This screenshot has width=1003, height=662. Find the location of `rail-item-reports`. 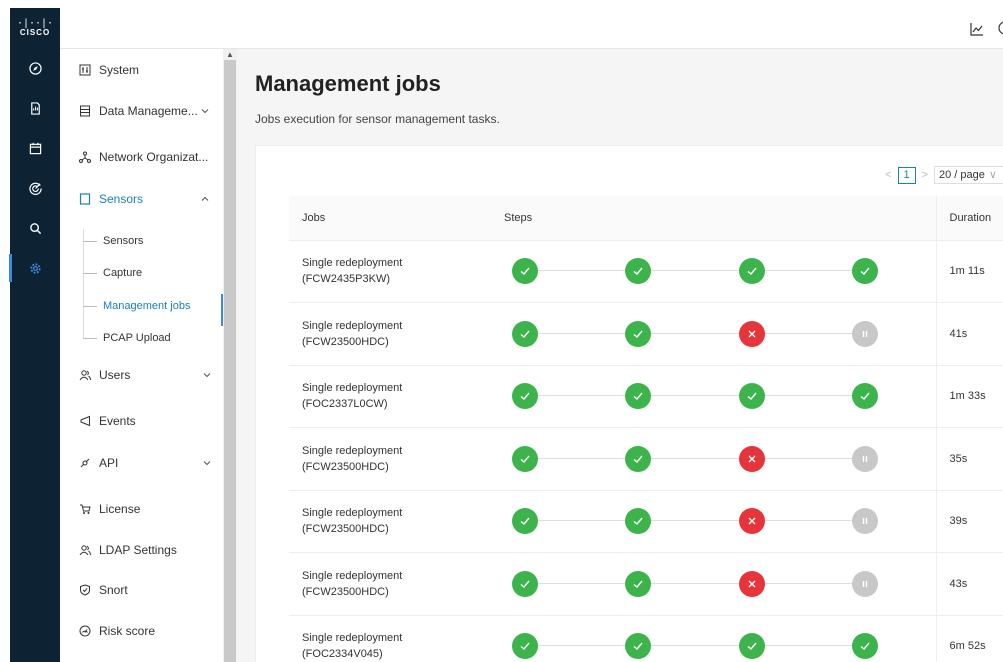

rail-item-reports is located at coordinates (35, 108).